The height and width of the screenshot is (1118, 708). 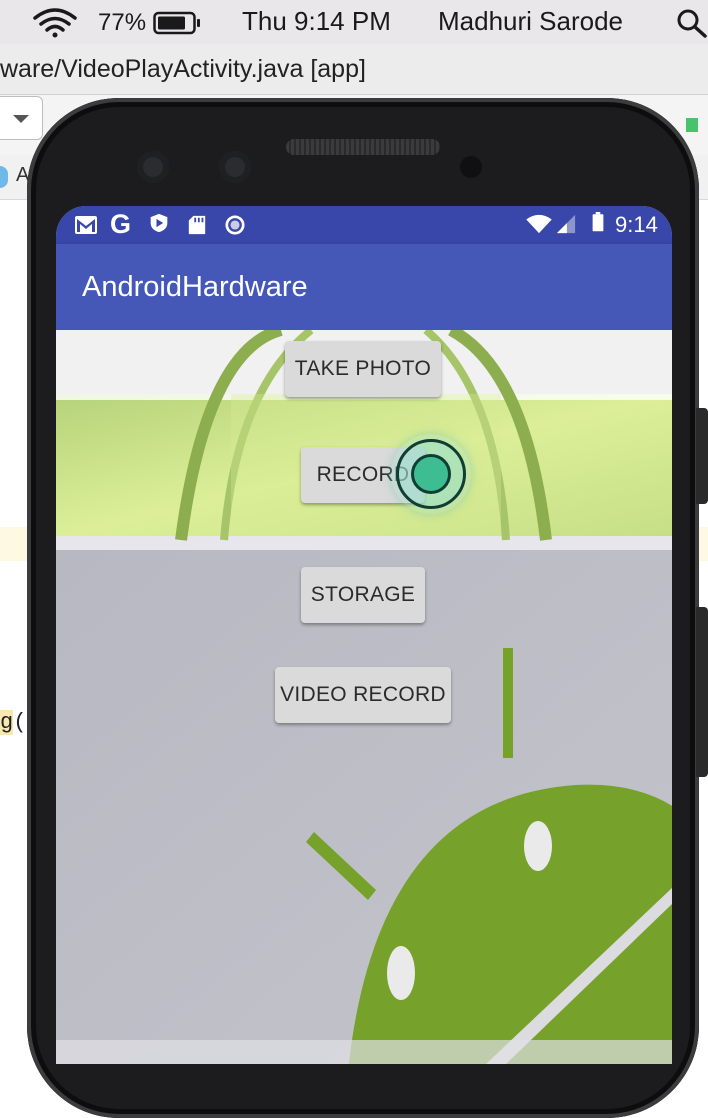 I want to click on ide-window-title: ware/VideoPlayActivity.java [app], so click(x=354, y=69).